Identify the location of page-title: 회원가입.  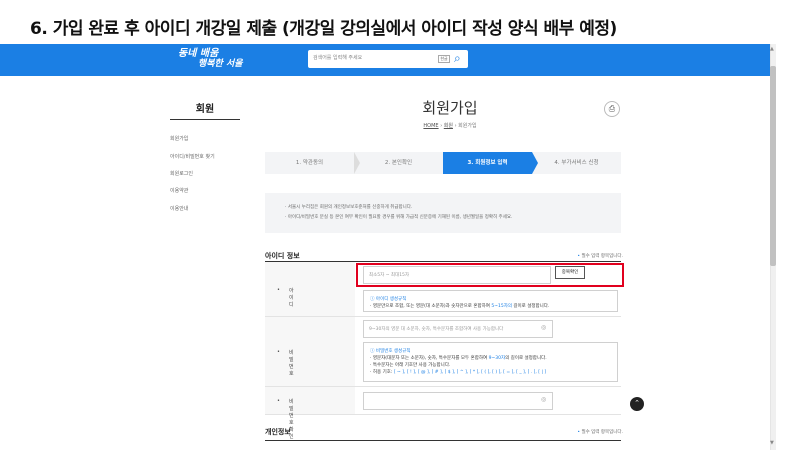
(450, 108).